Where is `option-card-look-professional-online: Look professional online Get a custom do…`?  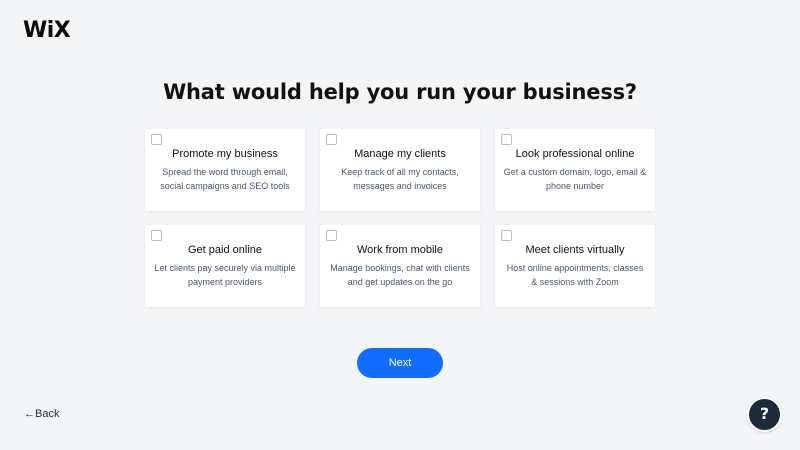
option-card-look-professional-online: Look professional online Get a custom do… is located at coordinates (575, 170).